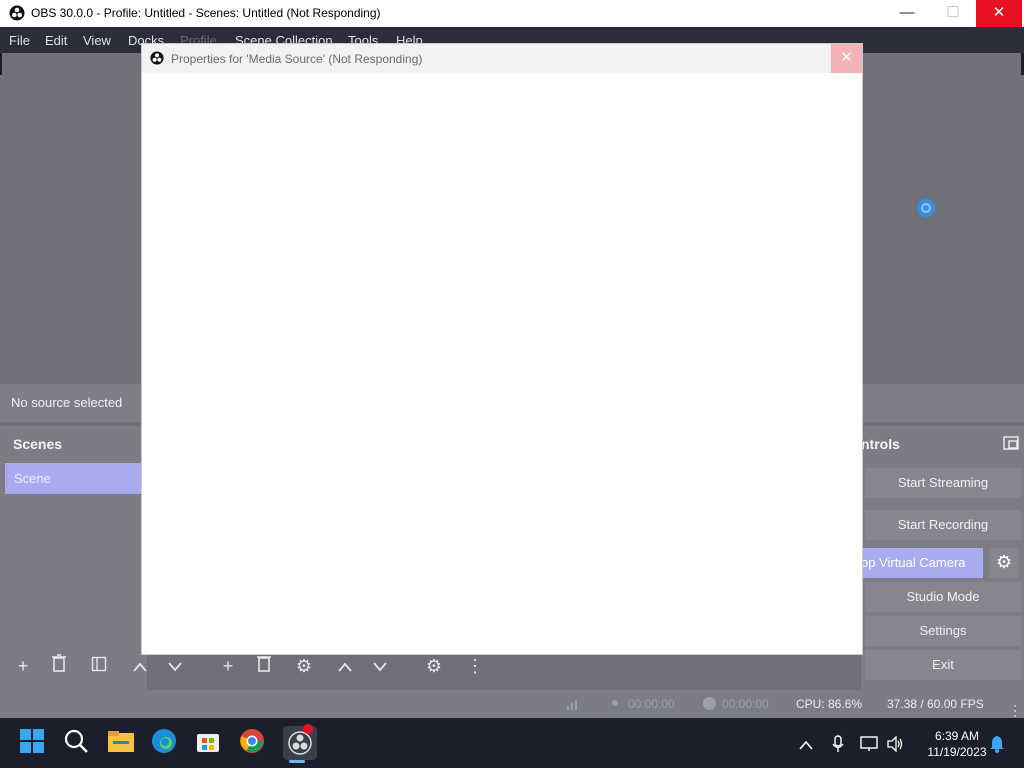  Describe the element at coordinates (957, 736) in the screenshot. I see `clock-time: 6:39 AM` at that location.